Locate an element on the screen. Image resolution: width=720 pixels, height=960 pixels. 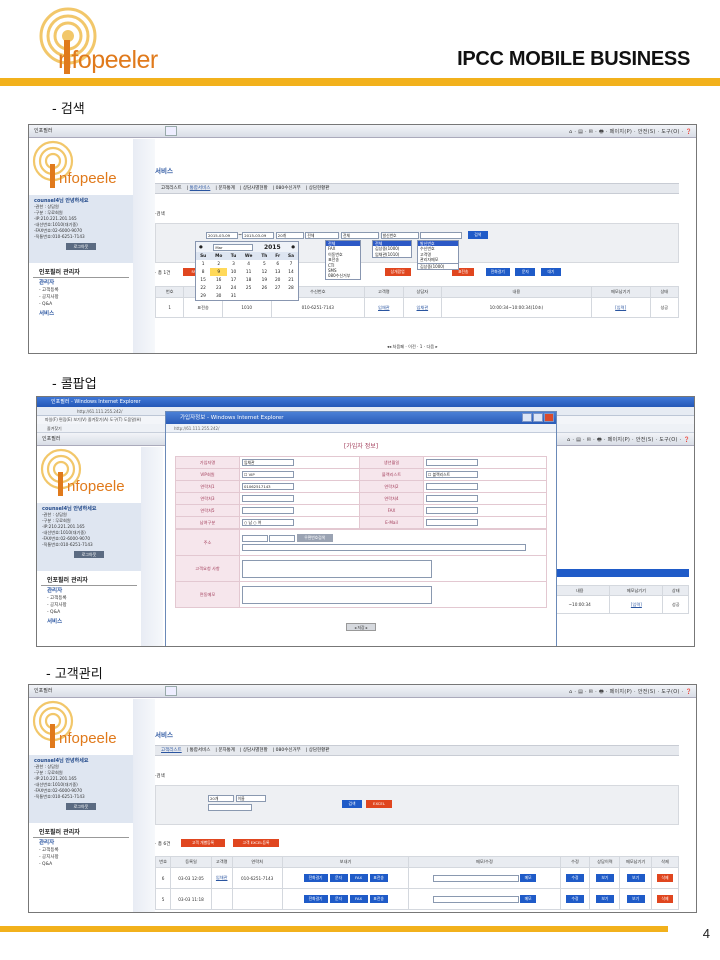
delete-button: 삭제 is located at coordinates (664, 899).